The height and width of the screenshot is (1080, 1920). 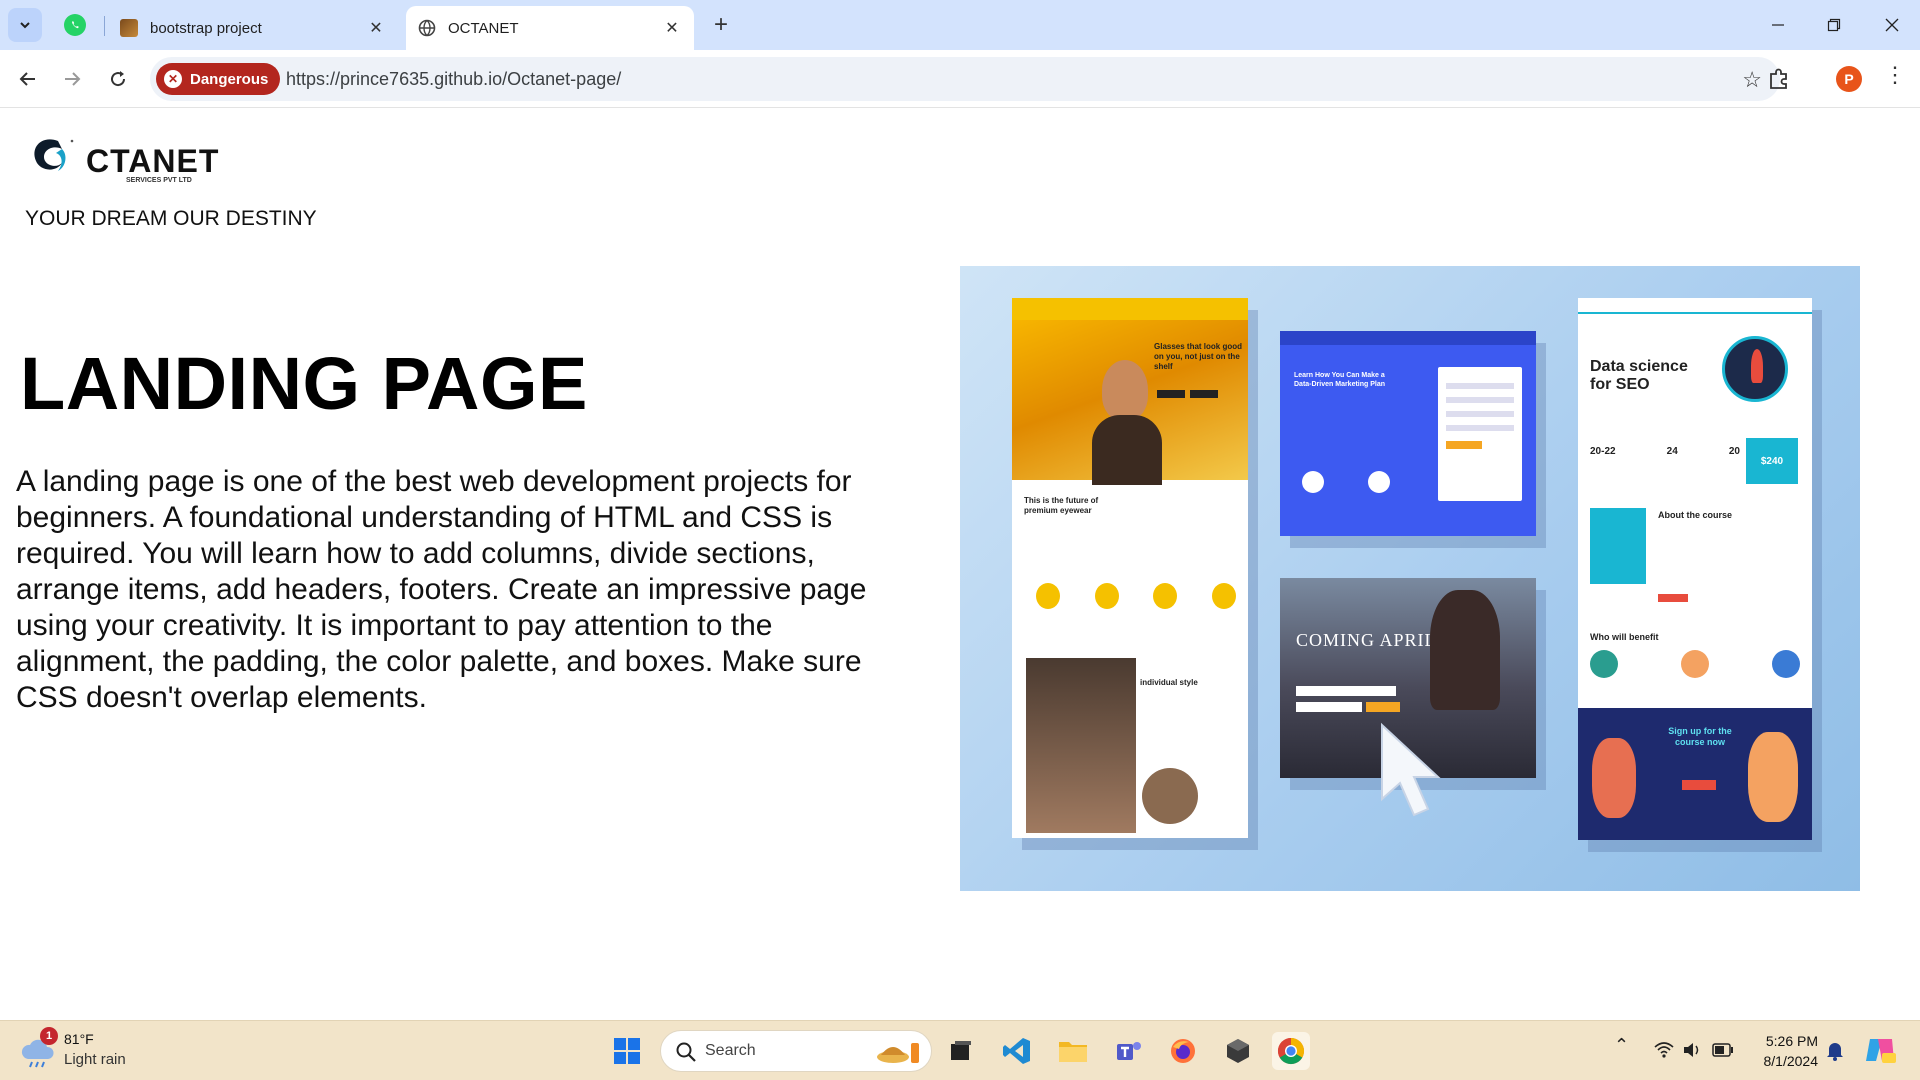 I want to click on minimize-button, so click(x=1778, y=25).